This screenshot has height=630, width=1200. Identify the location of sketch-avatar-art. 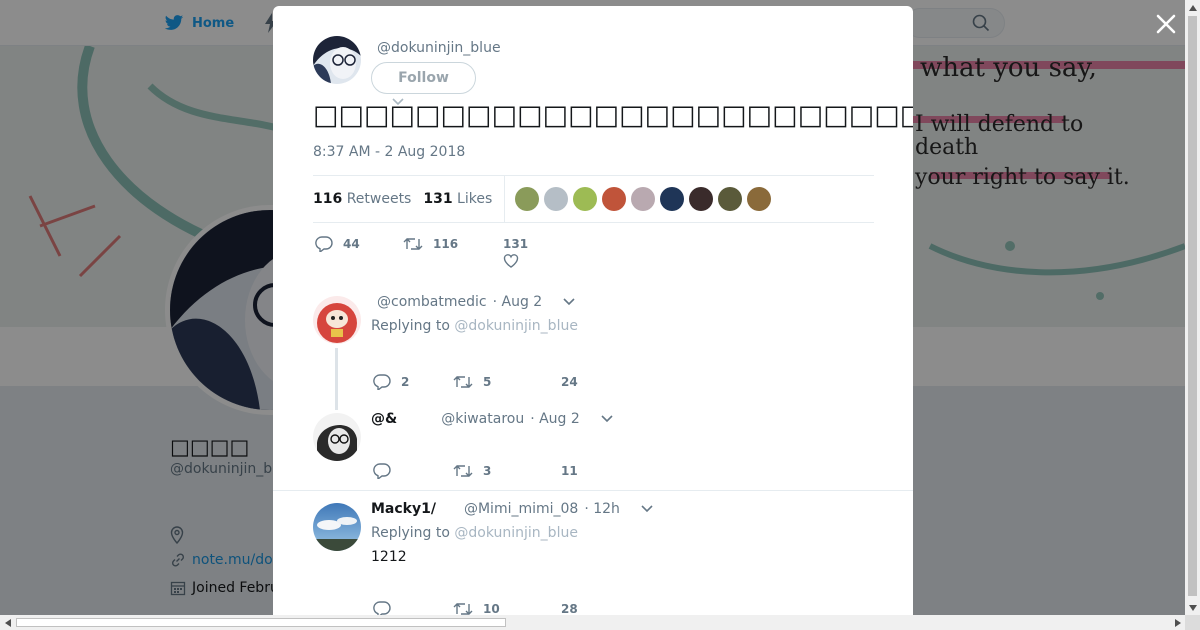
(337, 437).